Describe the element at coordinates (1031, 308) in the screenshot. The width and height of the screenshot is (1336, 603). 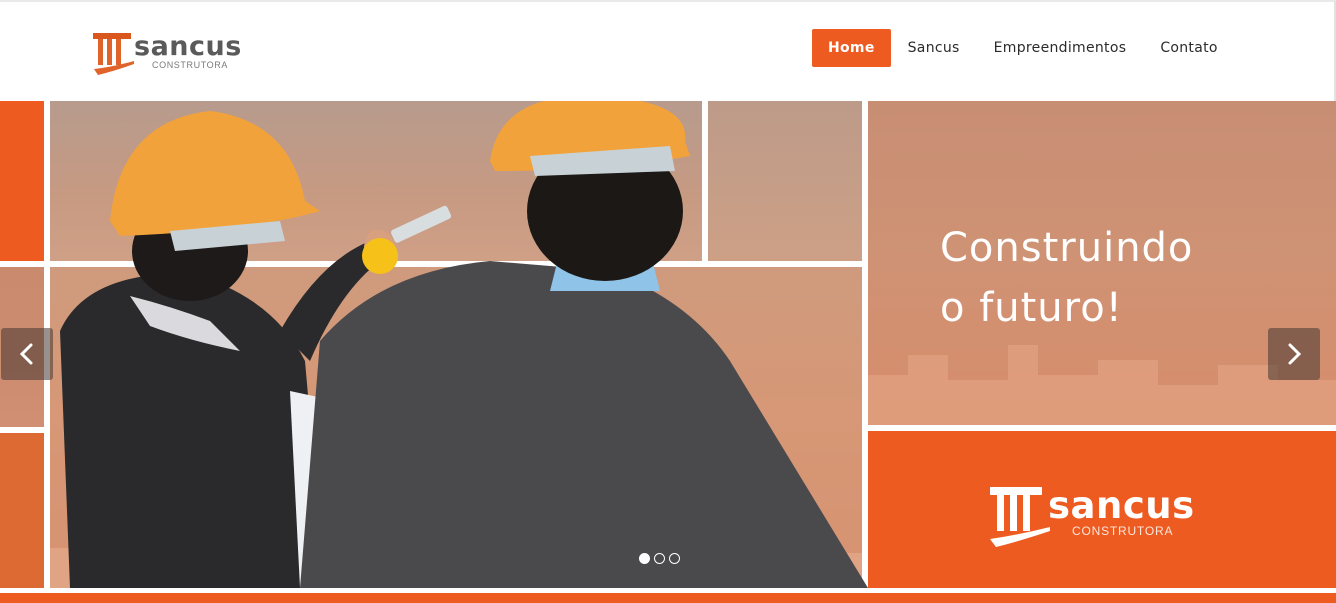
I see `slogan-line-2: o futuro!` at that location.